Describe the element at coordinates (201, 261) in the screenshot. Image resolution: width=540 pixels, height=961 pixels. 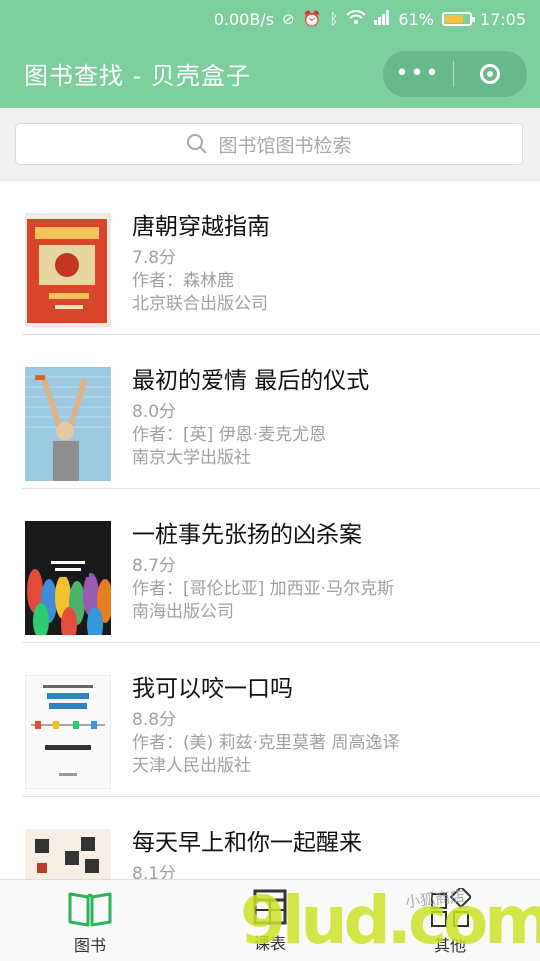
I see `book-info: 唐朝穿越指南 7.8分 作者：森林鹿 北京联合出版公司` at that location.